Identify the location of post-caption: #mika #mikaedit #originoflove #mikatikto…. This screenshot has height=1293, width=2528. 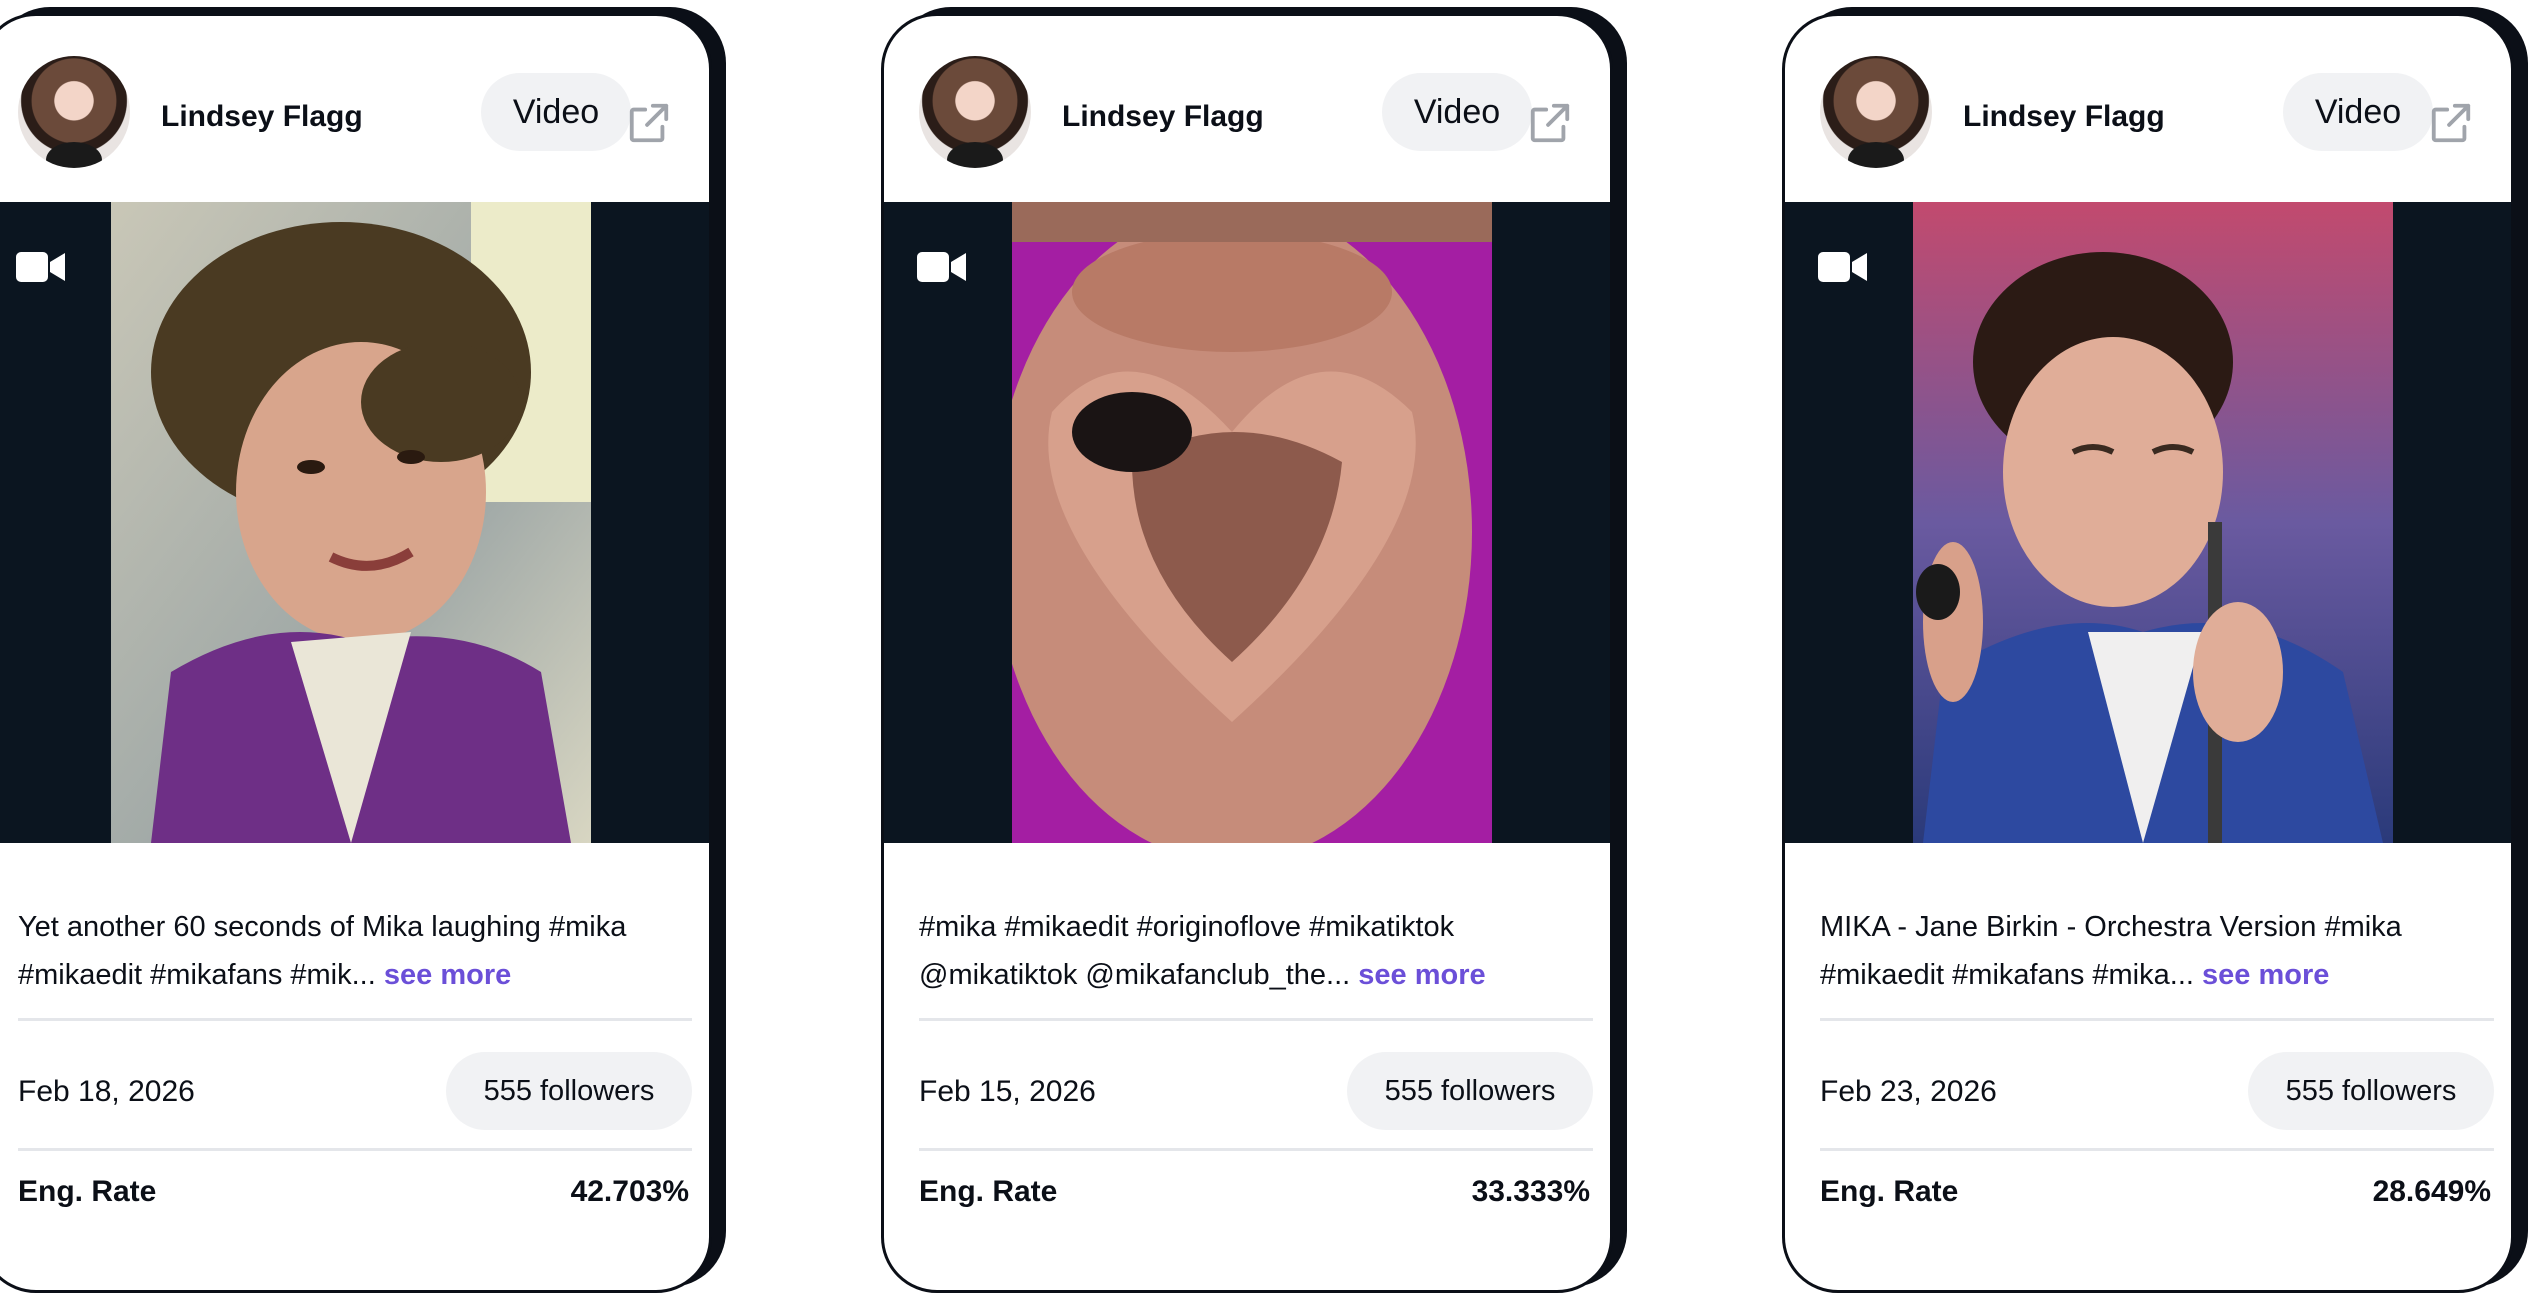
(1259, 951).